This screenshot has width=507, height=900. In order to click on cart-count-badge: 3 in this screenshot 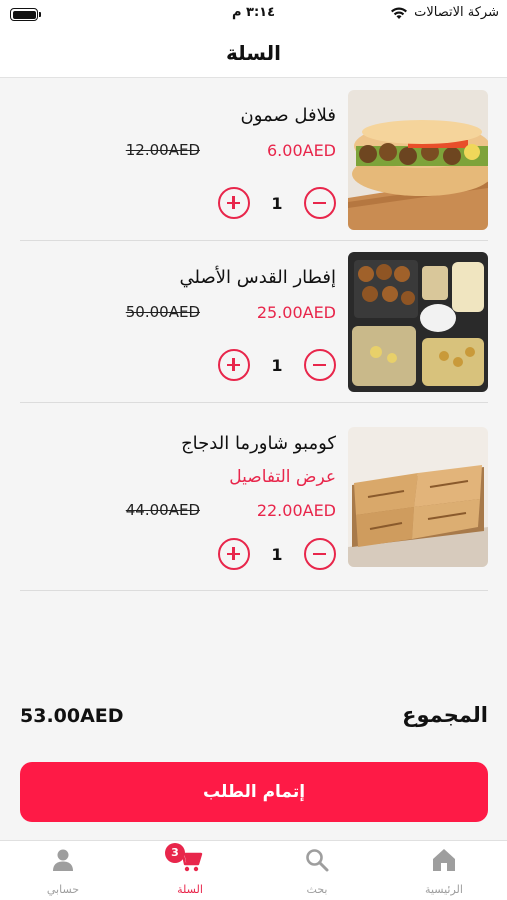, I will do `click(175, 853)`.